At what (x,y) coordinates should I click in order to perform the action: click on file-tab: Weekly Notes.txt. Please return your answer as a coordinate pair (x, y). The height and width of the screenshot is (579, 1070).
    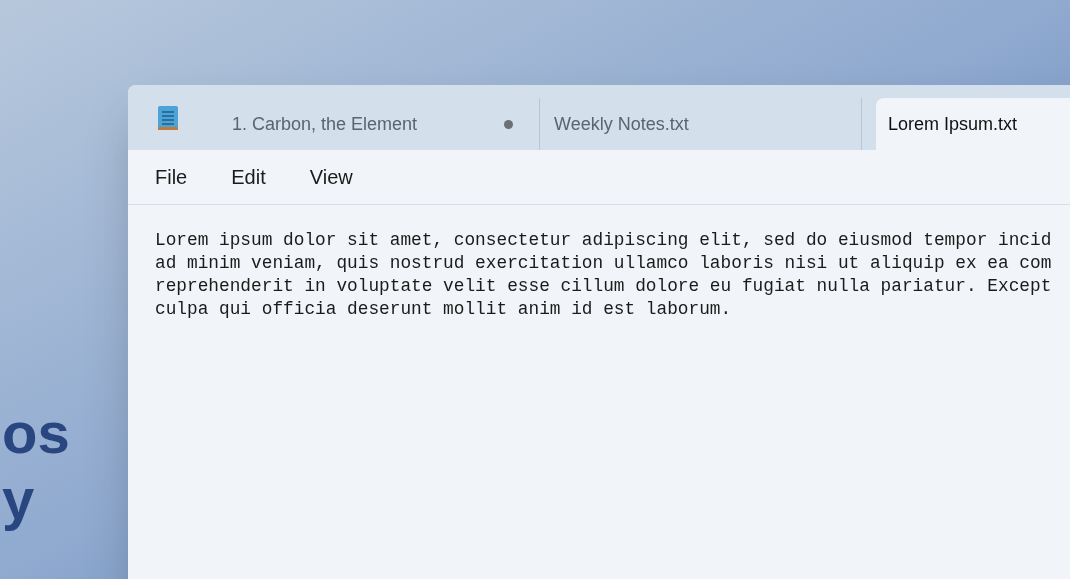
    Looking at the image, I should click on (702, 124).